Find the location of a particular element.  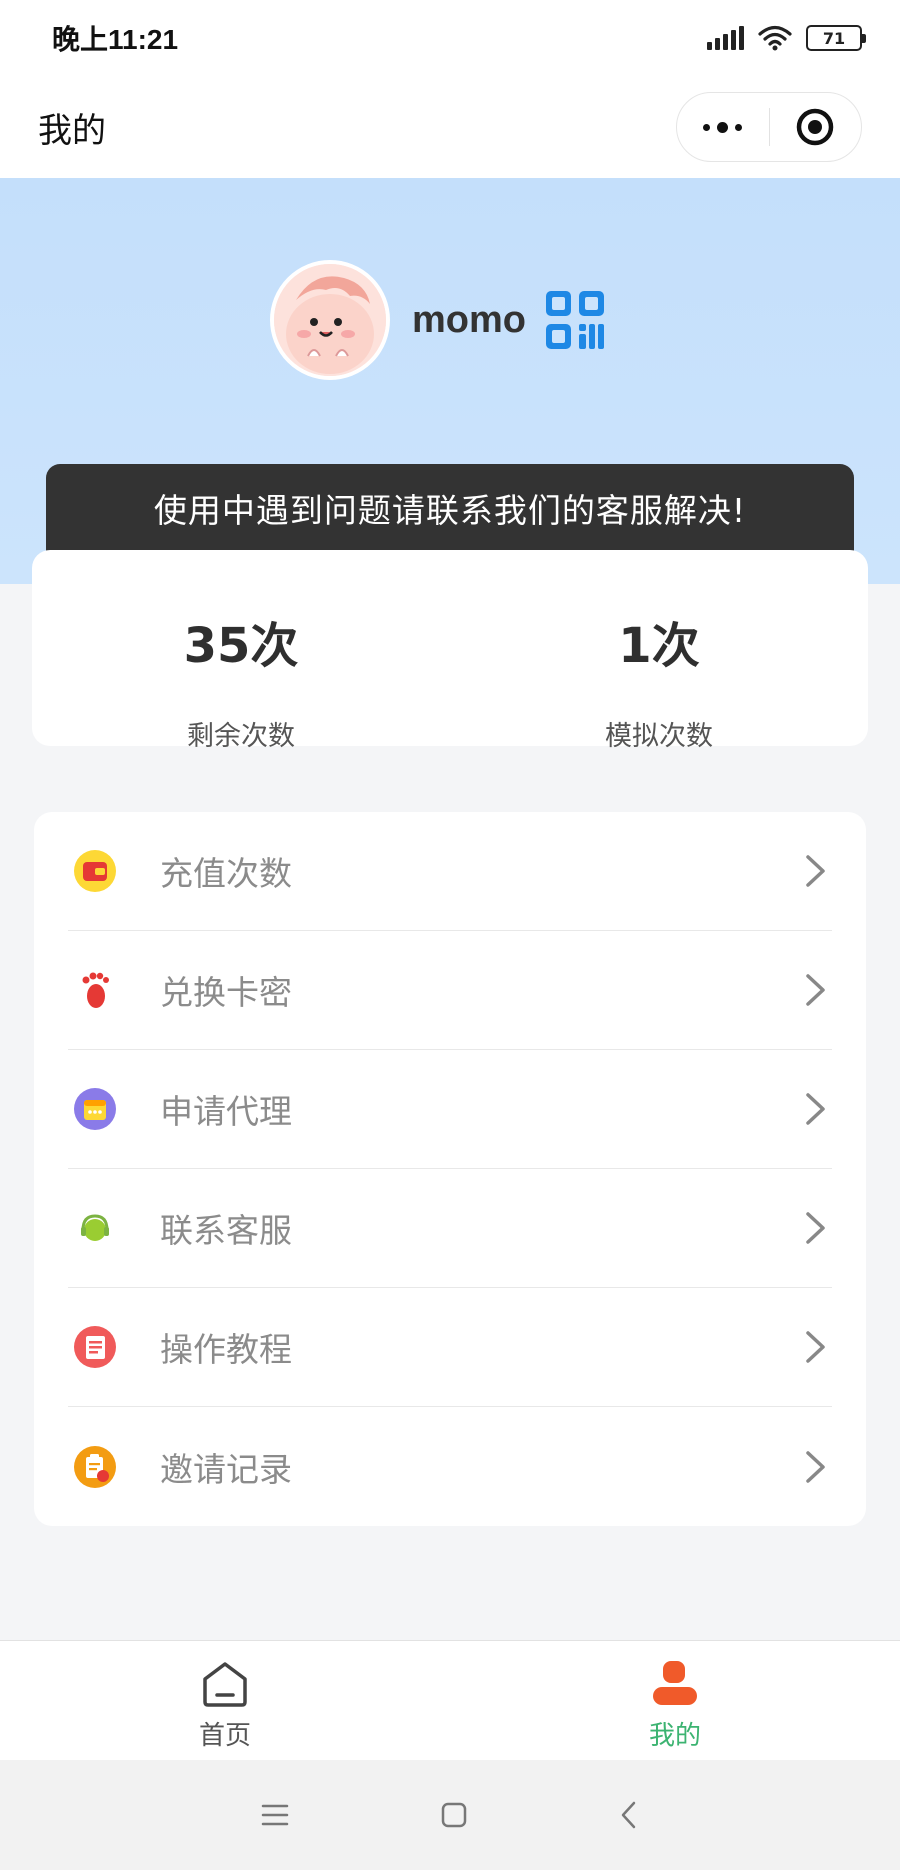

tab-home: 首页 is located at coordinates (225, 1700).